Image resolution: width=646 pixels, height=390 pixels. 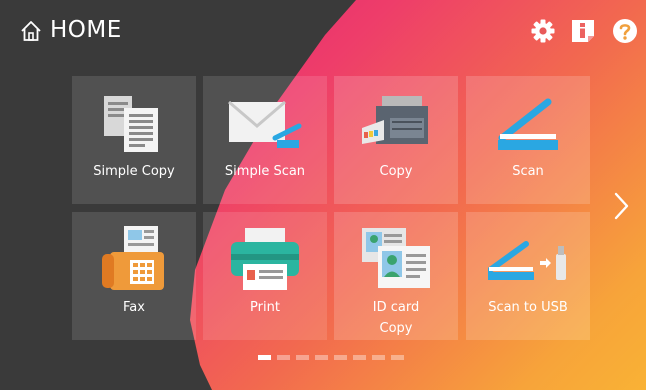 I want to click on copy-label: Copy, so click(x=396, y=171).